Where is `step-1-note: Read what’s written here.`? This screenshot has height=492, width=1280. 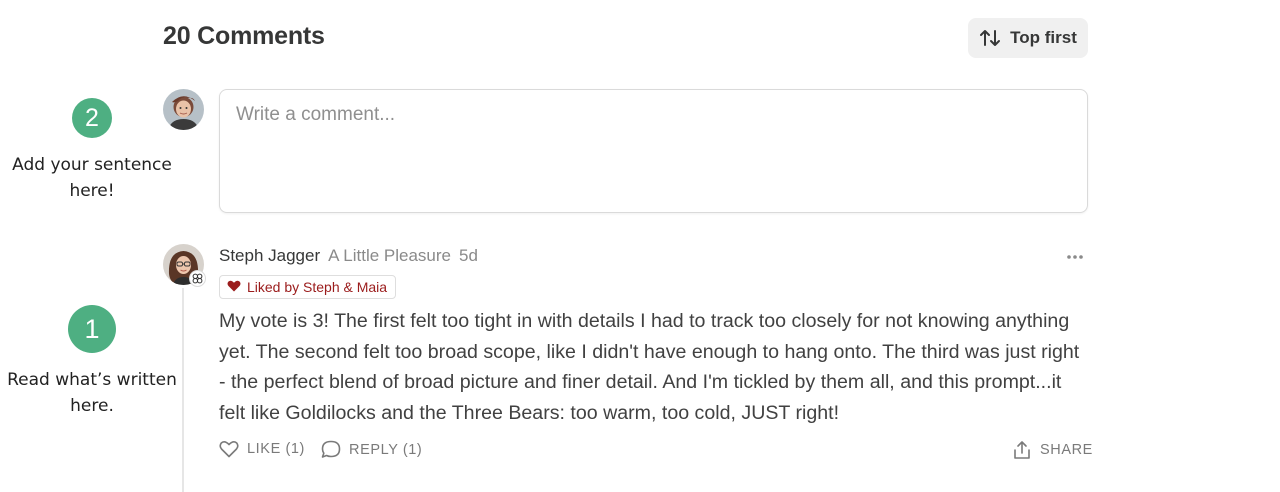 step-1-note: Read what’s written here. is located at coordinates (92, 393).